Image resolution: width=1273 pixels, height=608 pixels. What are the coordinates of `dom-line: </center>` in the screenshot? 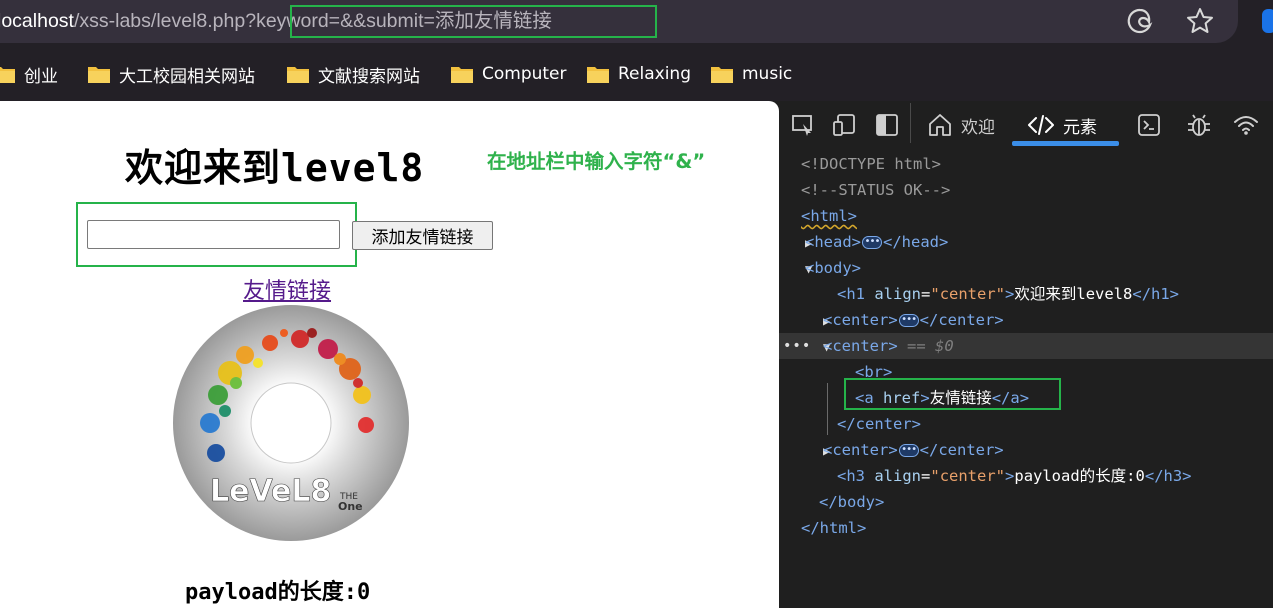 It's located at (1026, 424).